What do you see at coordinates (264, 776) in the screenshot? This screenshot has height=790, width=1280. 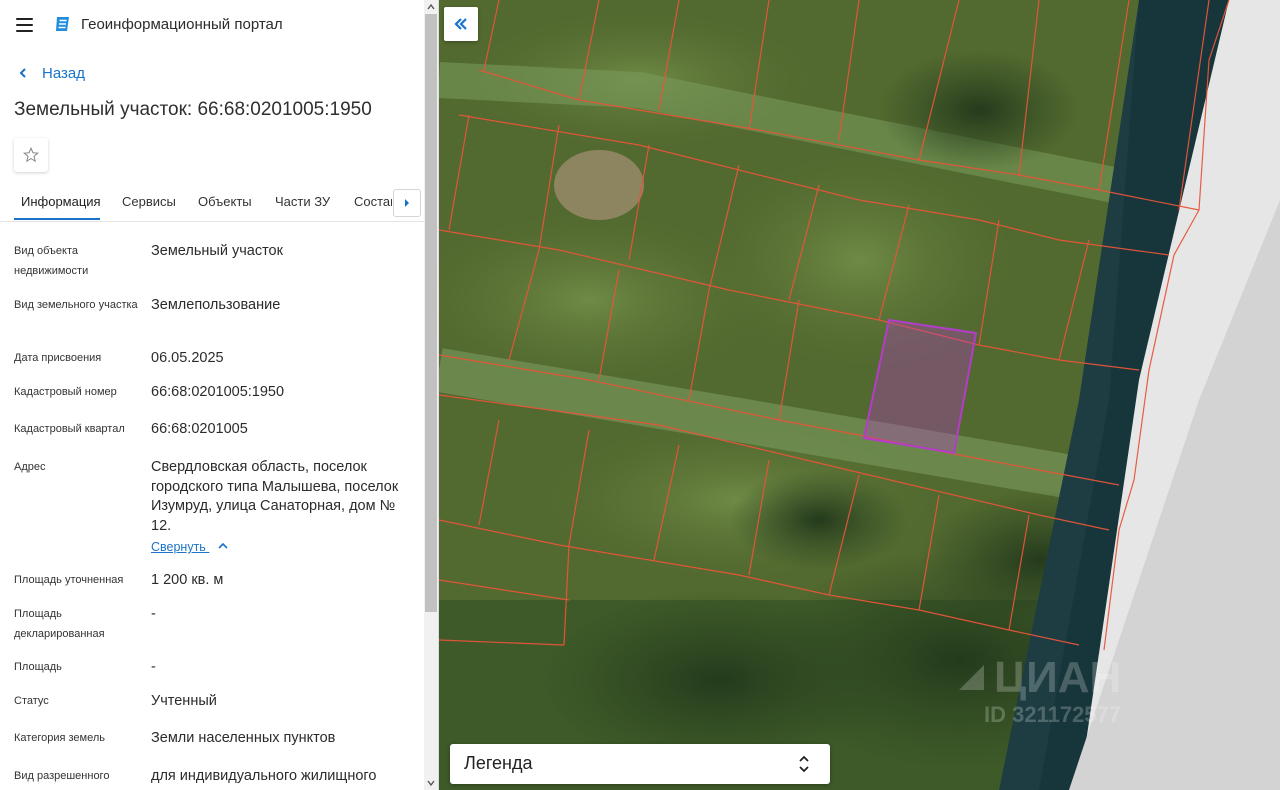 I see `info-value: для индивидуального жилищного` at bounding box center [264, 776].